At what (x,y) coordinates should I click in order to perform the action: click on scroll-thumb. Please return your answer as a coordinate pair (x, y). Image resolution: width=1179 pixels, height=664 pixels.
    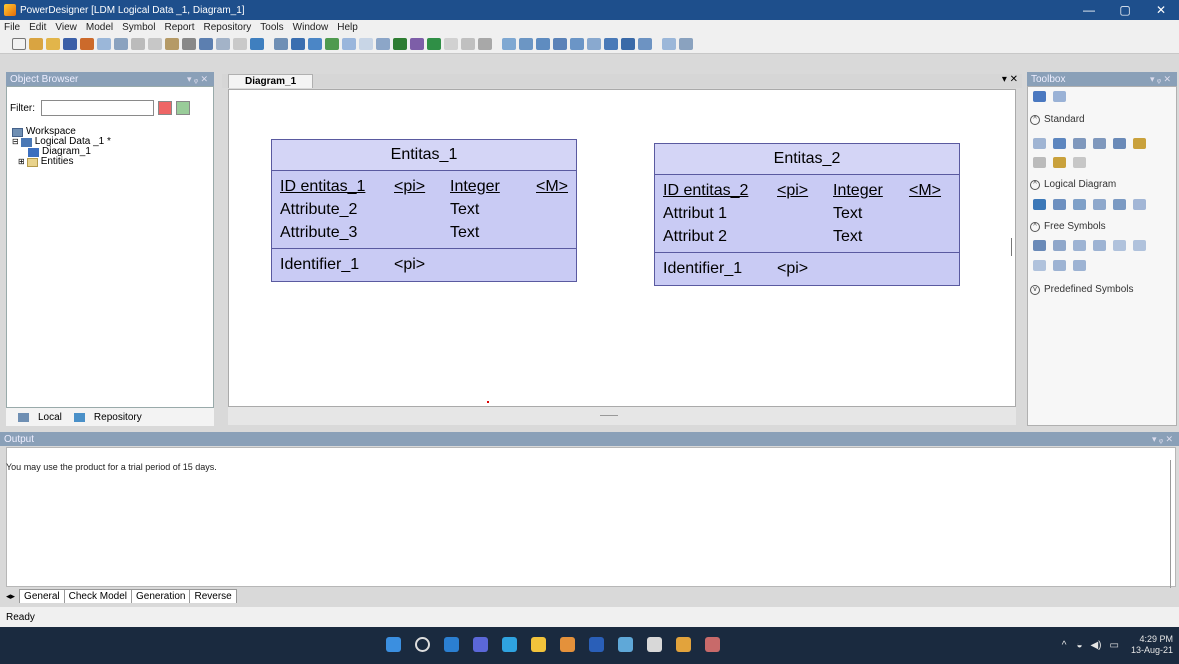
    Looking at the image, I should click on (609, 415).